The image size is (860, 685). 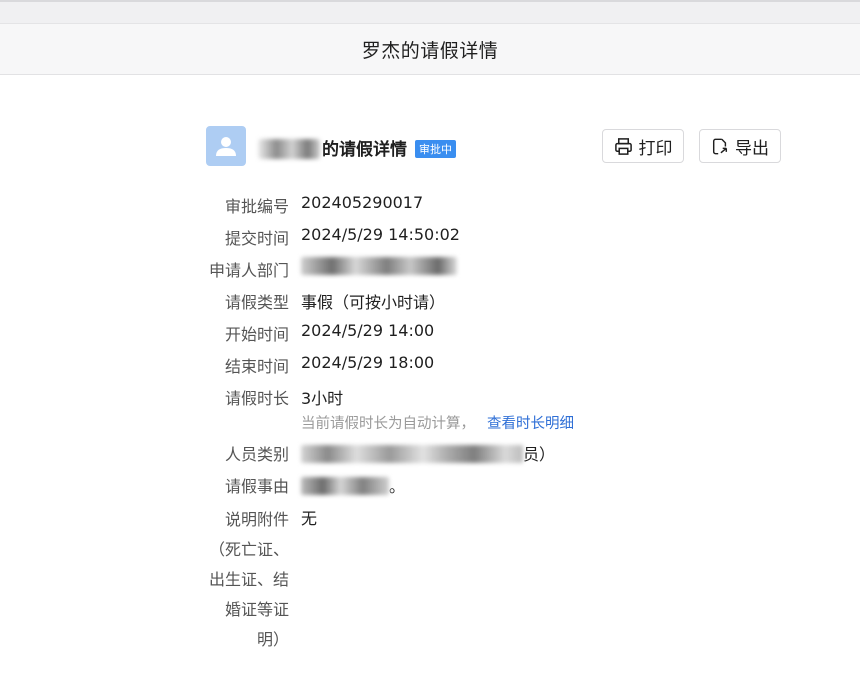 What do you see at coordinates (353, 485) in the screenshot?
I see `redacted-value: 。` at bounding box center [353, 485].